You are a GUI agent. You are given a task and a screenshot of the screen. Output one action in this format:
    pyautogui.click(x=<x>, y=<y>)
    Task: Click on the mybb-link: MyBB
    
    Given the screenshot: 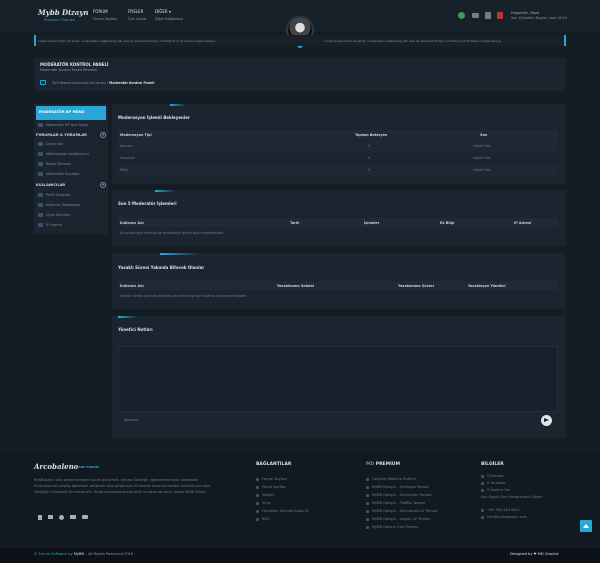 What is the action you would take?
    pyautogui.click(x=79, y=554)
    